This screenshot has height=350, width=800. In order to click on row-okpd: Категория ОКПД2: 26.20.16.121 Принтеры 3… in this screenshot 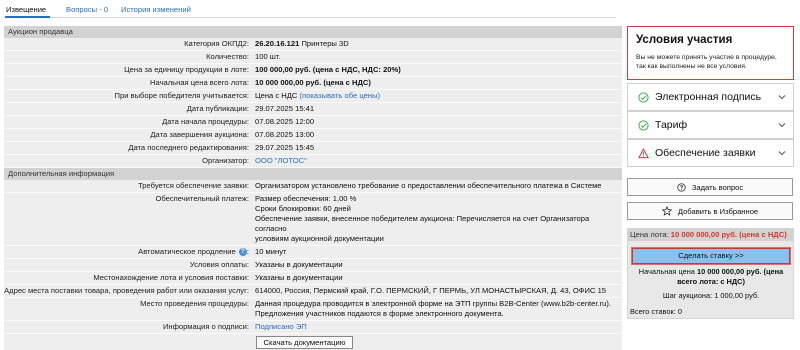, I will do `click(313, 44)`.